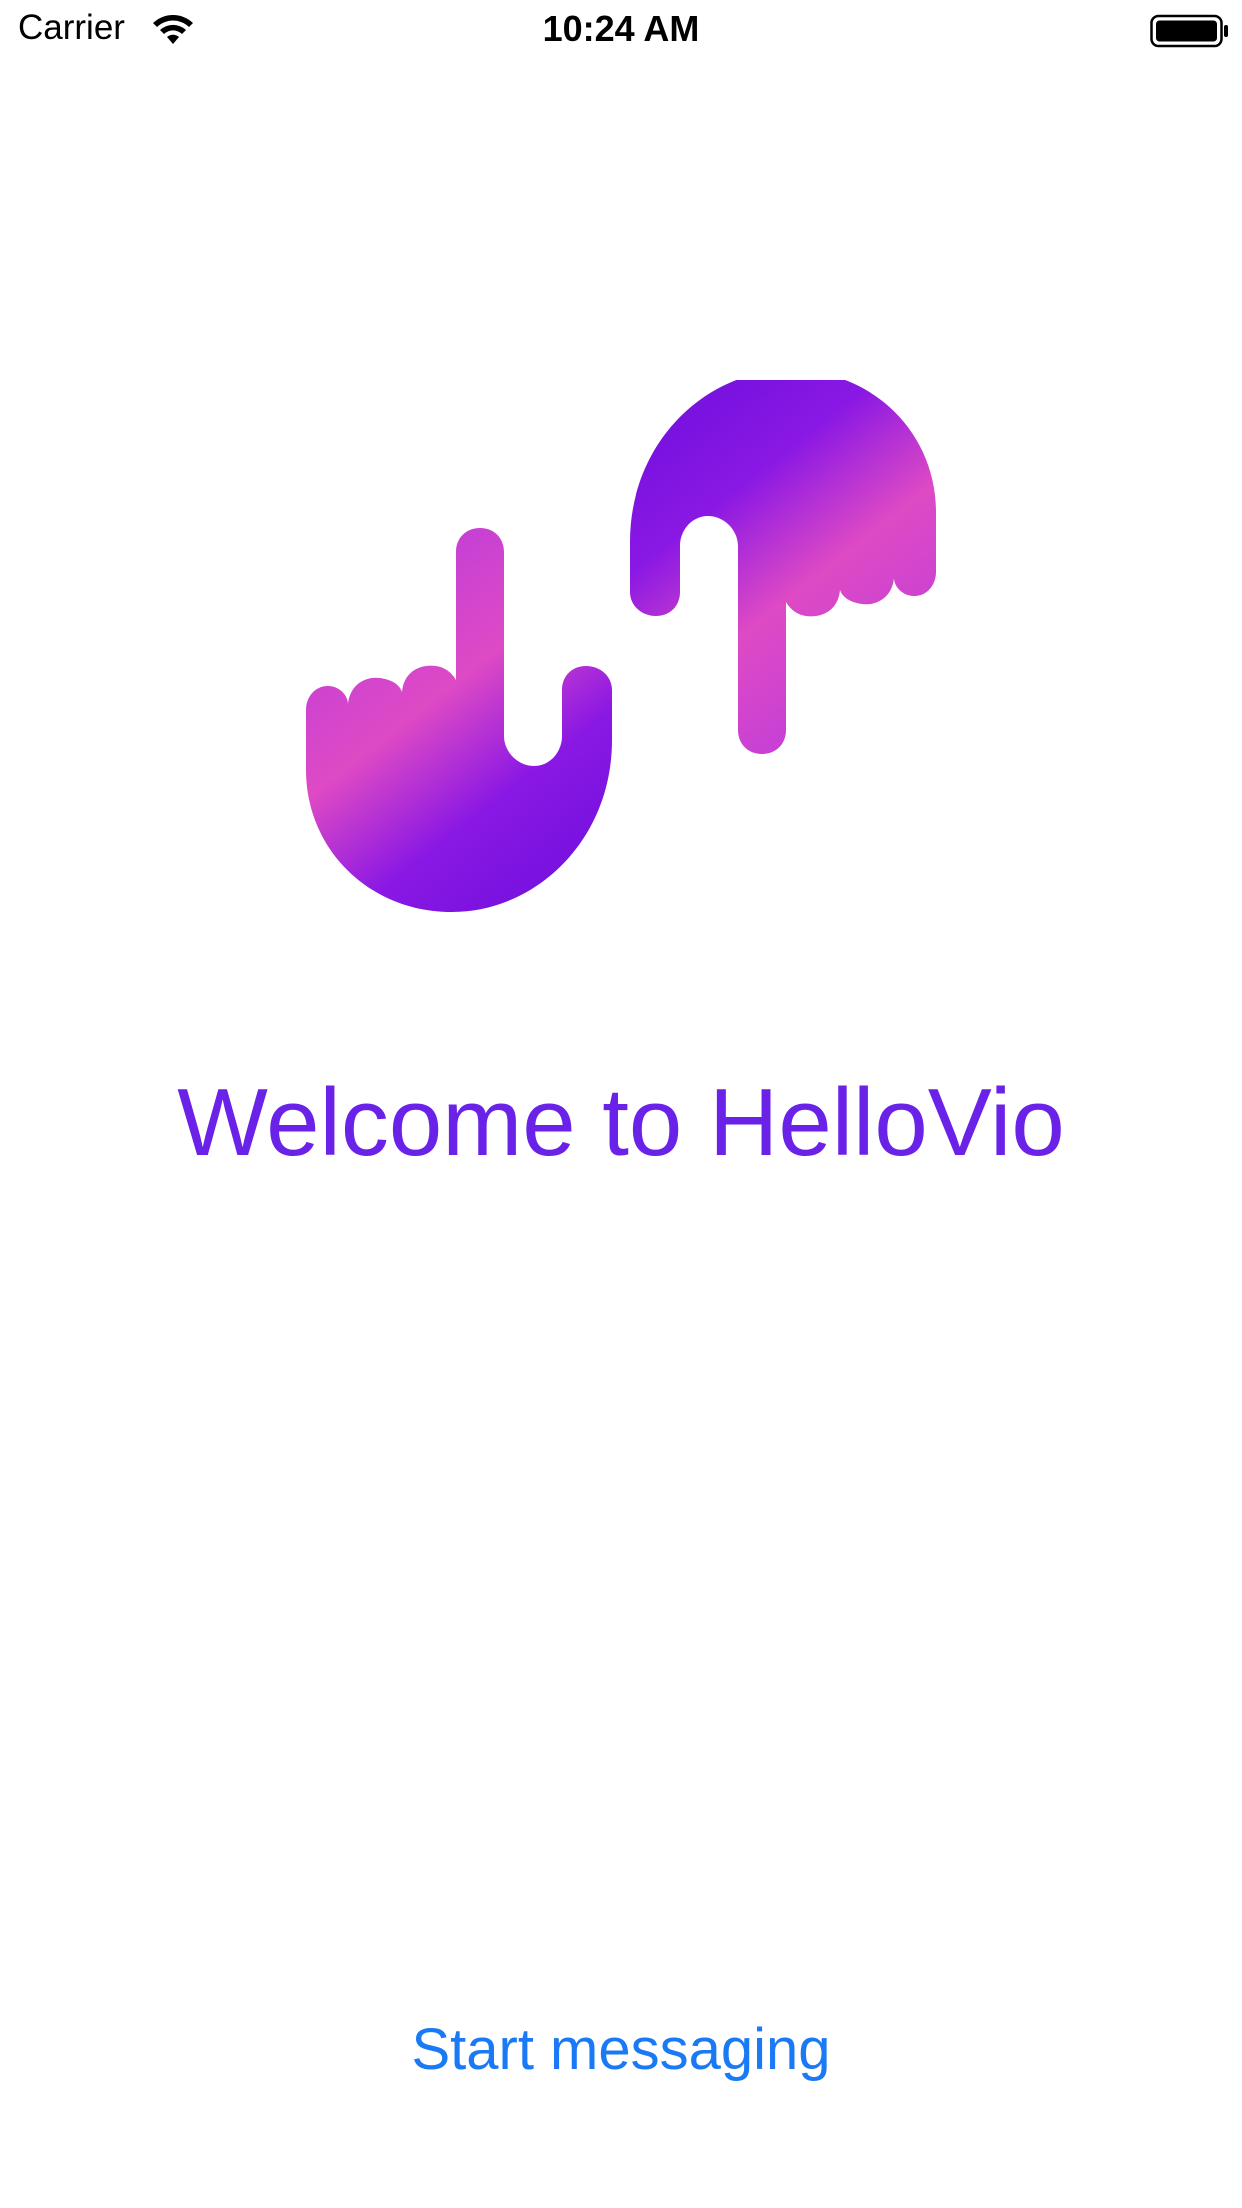  I want to click on welcome-title: Welcome to HelloVio, so click(621, 1122).